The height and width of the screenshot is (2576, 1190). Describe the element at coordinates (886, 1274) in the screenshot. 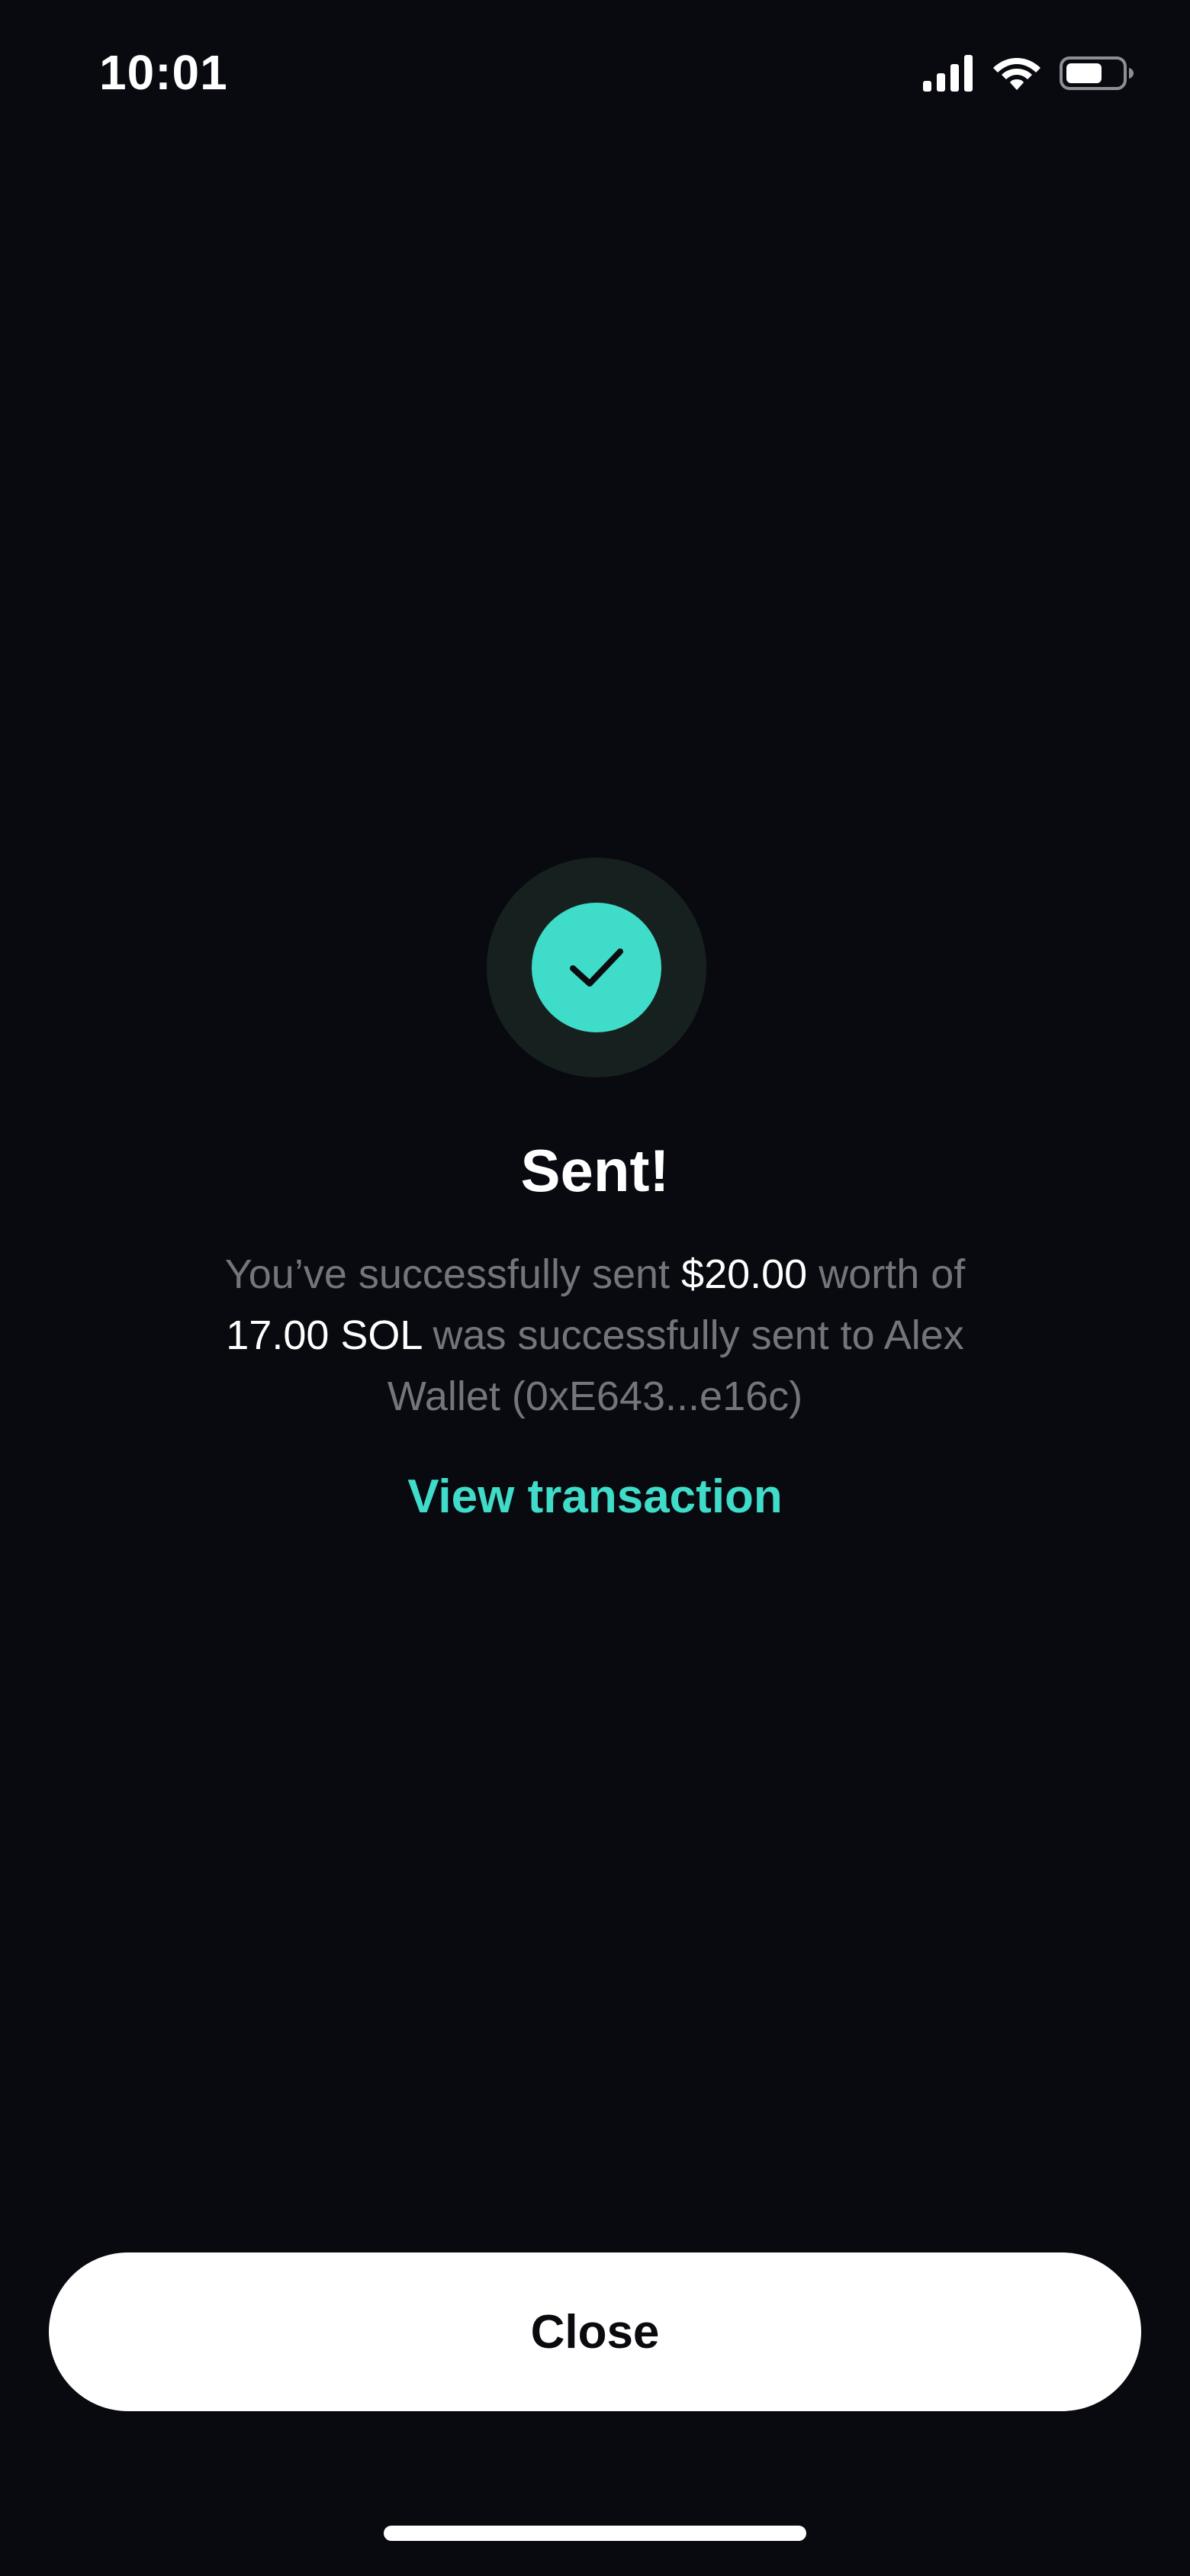

I see `message-text-2: worth of` at that location.